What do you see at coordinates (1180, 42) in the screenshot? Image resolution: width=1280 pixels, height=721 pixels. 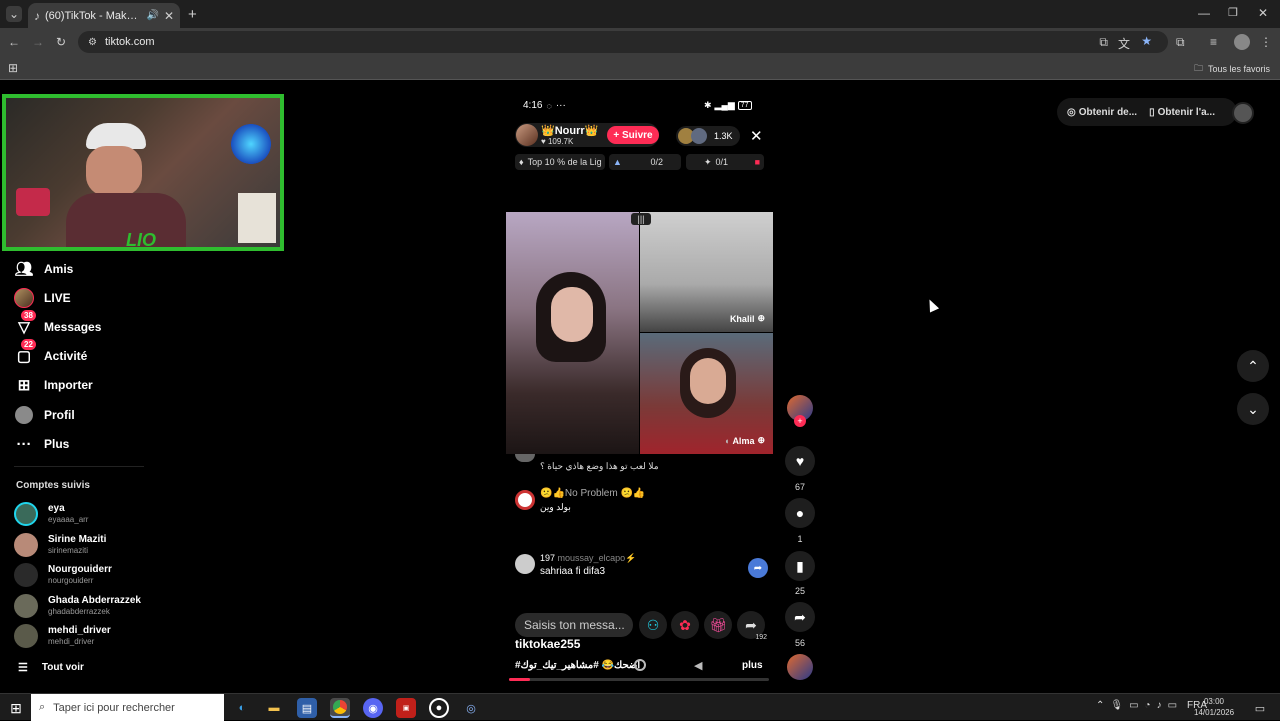 I see `extensions-icon: ⧉` at bounding box center [1180, 42].